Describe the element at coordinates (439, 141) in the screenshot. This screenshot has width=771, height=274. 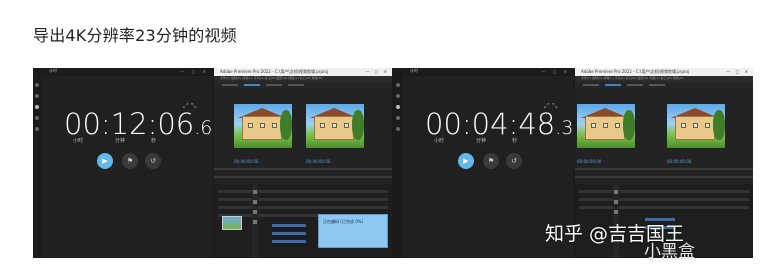
I see `unit-hours: 小时` at that location.